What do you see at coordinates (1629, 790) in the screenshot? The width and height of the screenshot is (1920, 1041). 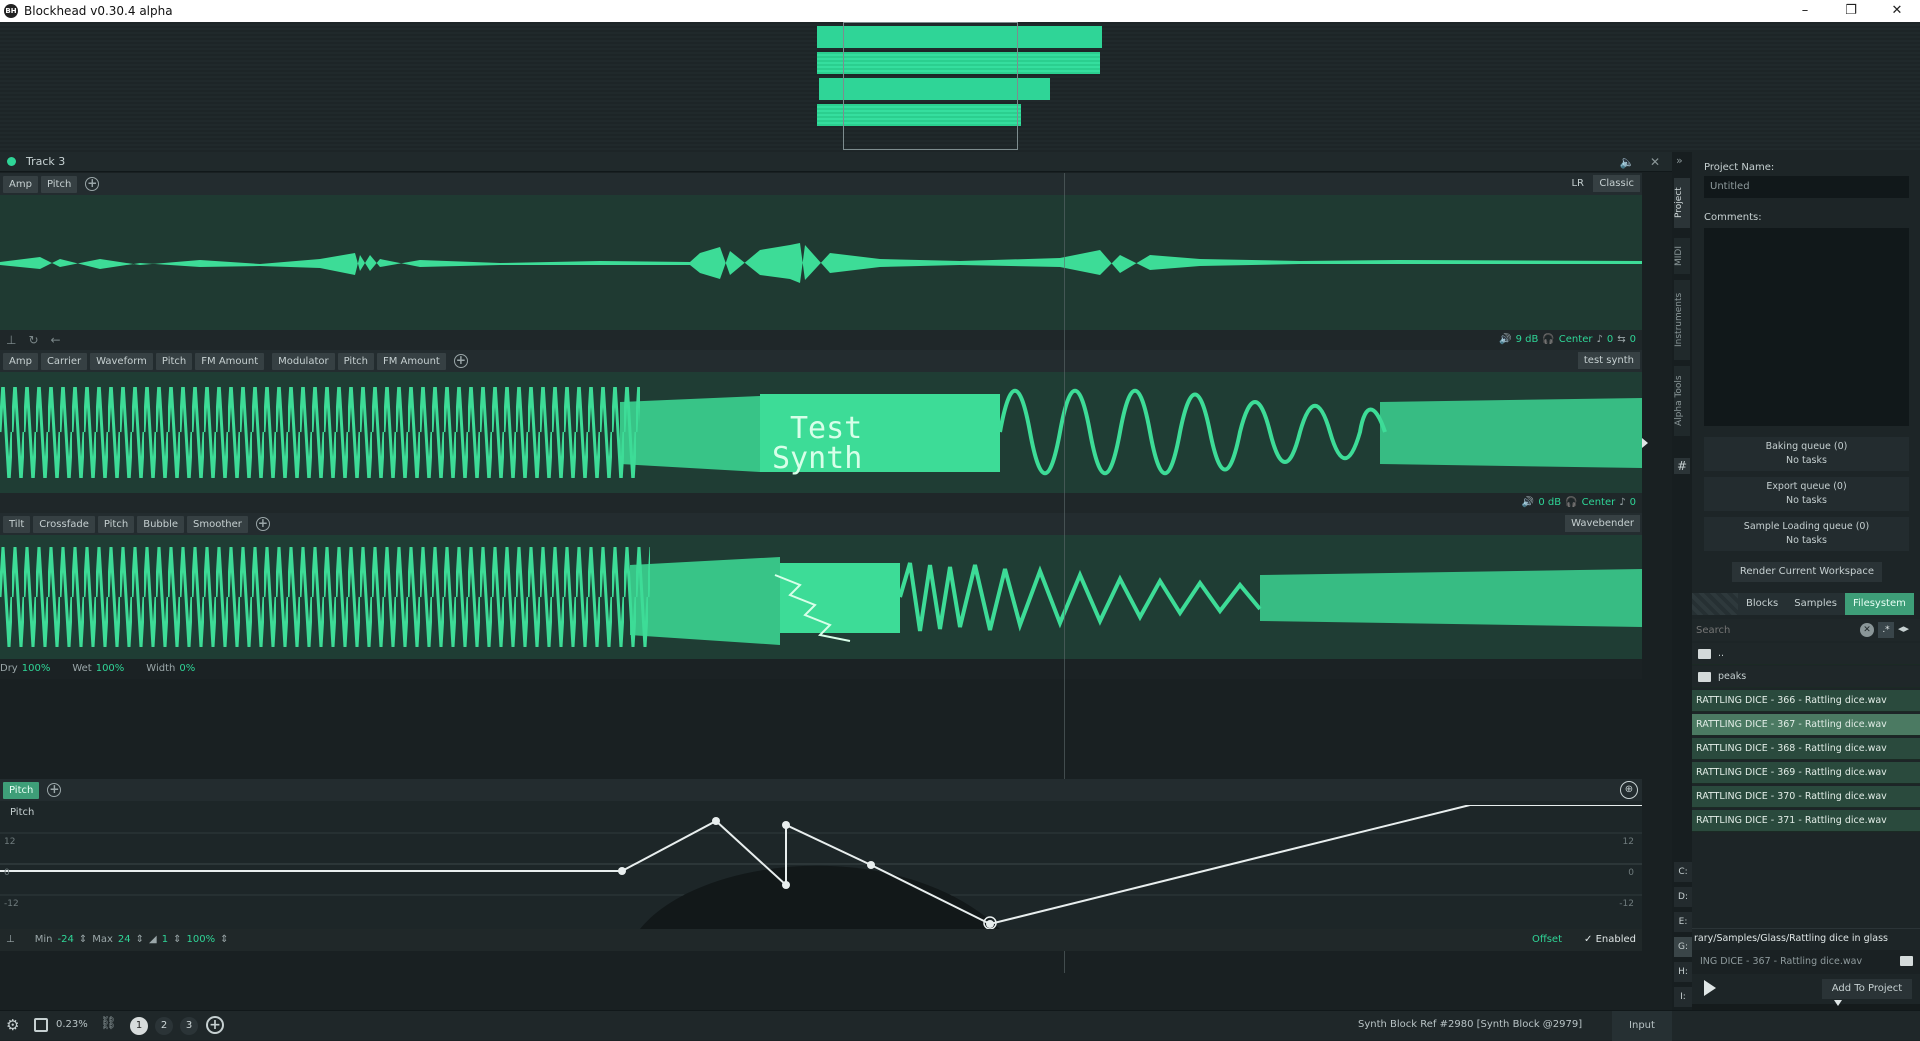 I see `globe-icon: ⊕` at bounding box center [1629, 790].